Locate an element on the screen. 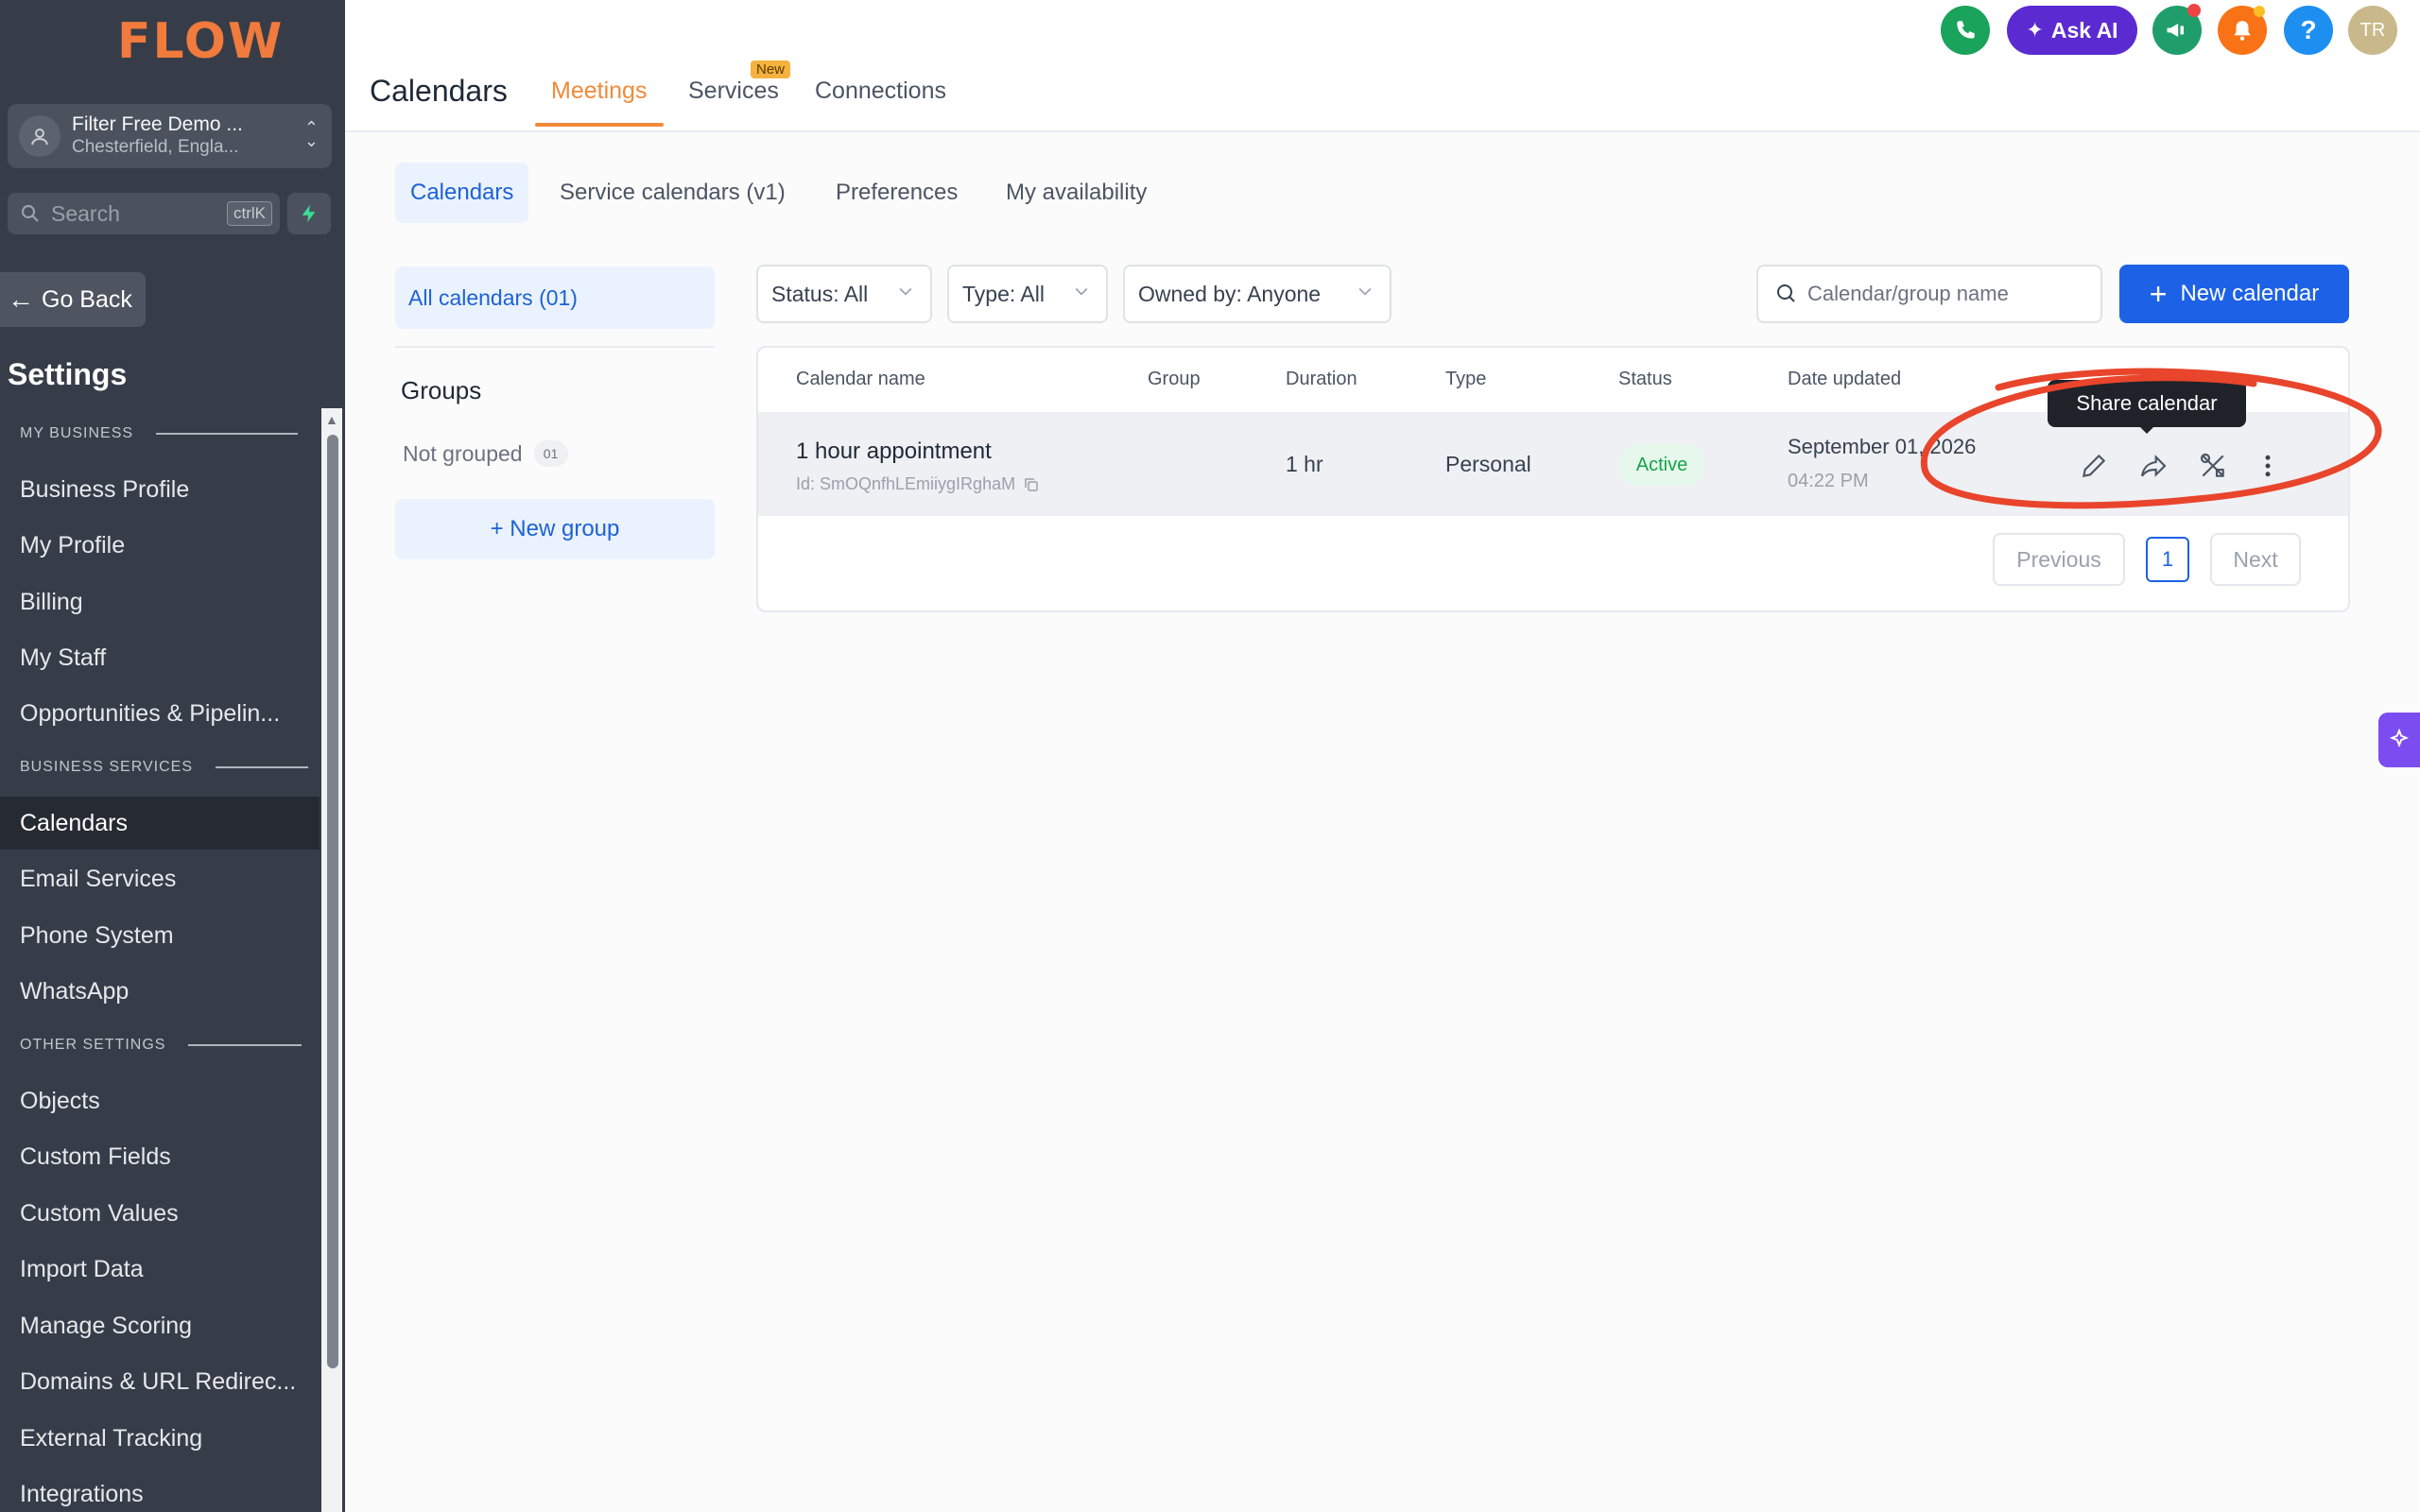  new-group-button: + New group is located at coordinates (555, 529).